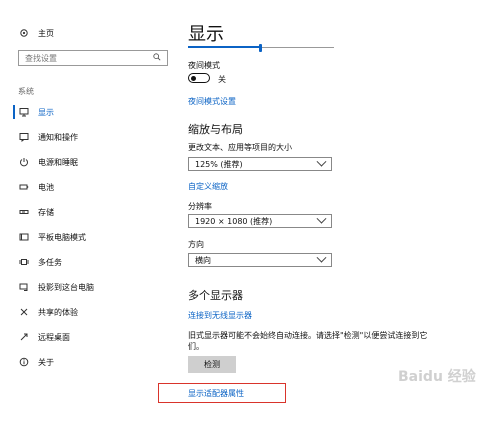  I want to click on sidebar-group-label: 系统, so click(26, 91).